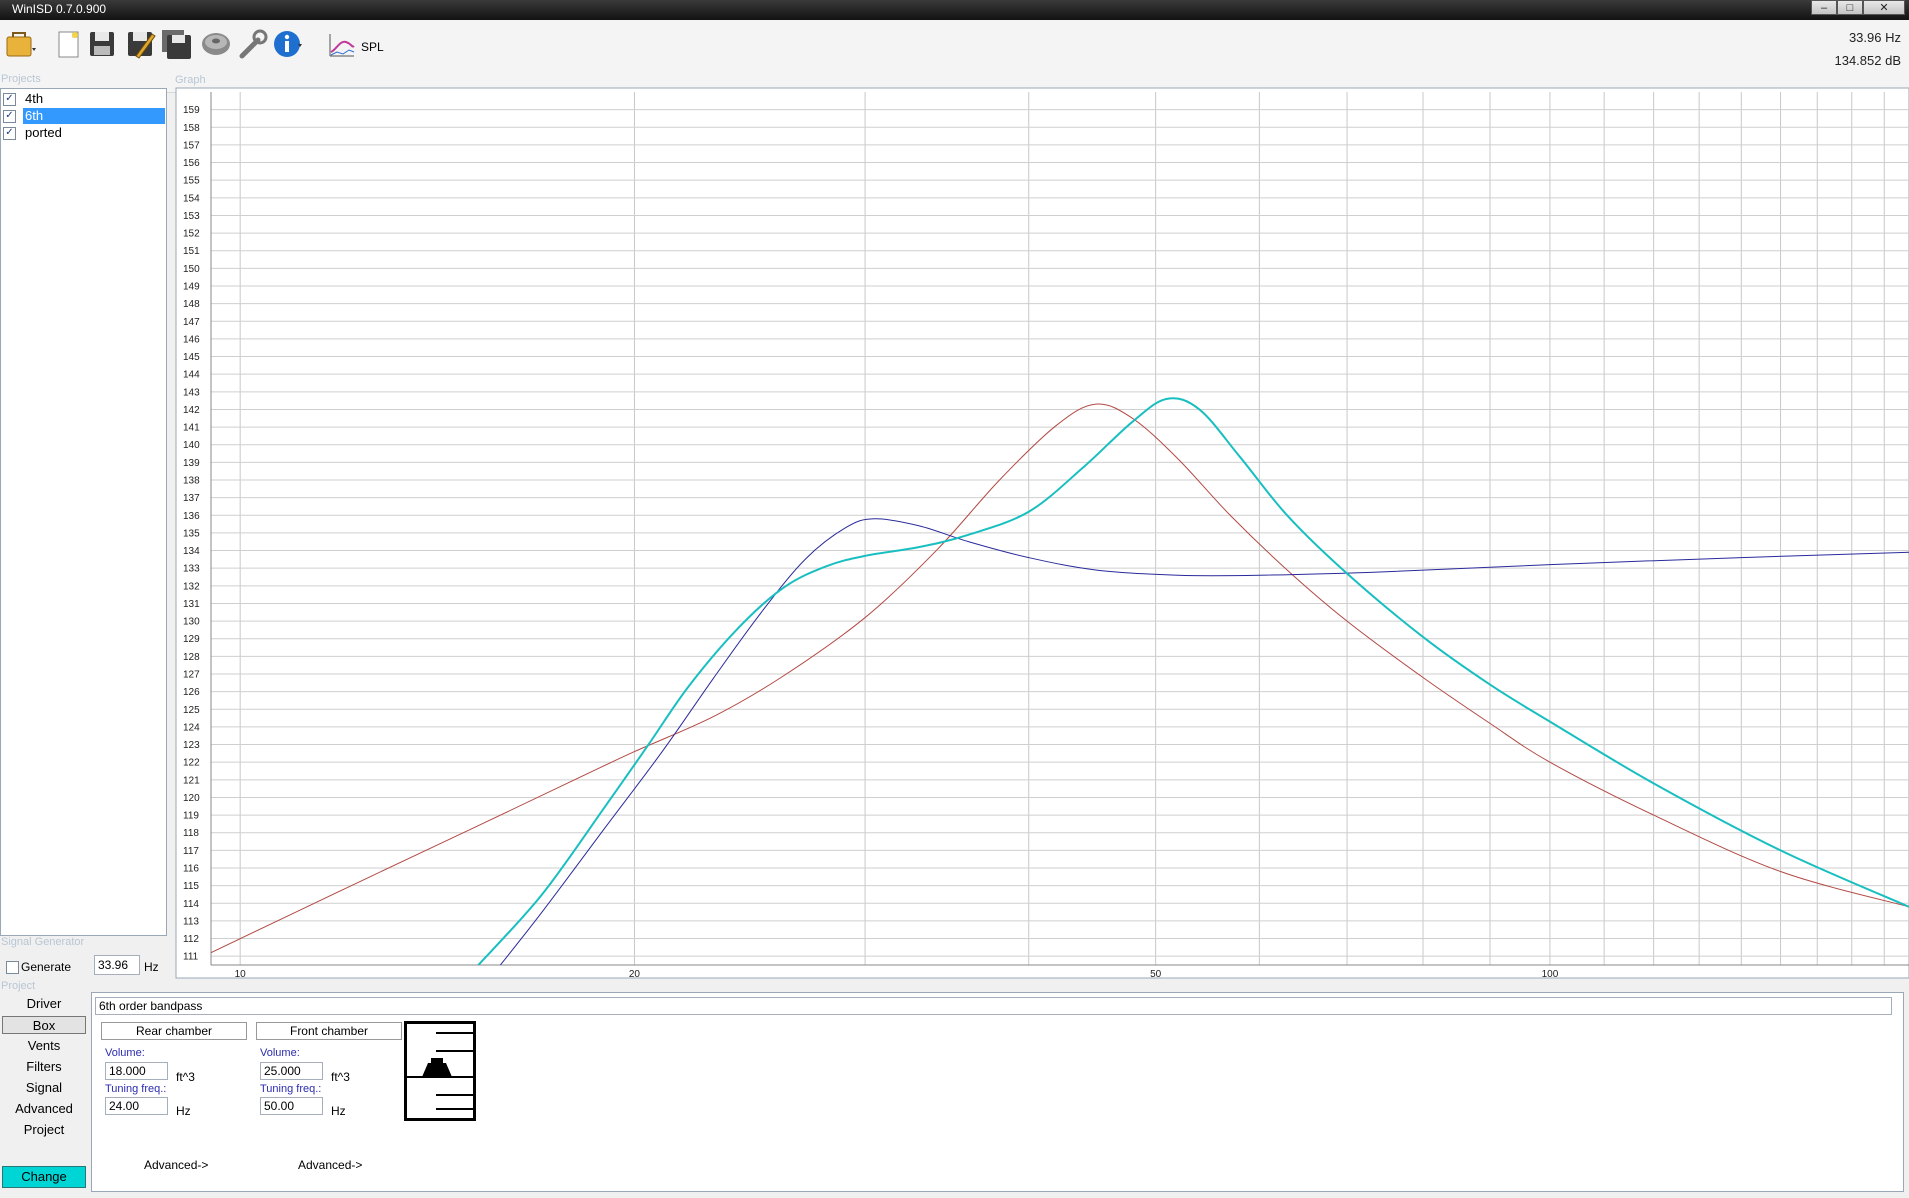 This screenshot has height=1198, width=1909. What do you see at coordinates (191, 886) in the screenshot?
I see `y-tick-label: 115` at bounding box center [191, 886].